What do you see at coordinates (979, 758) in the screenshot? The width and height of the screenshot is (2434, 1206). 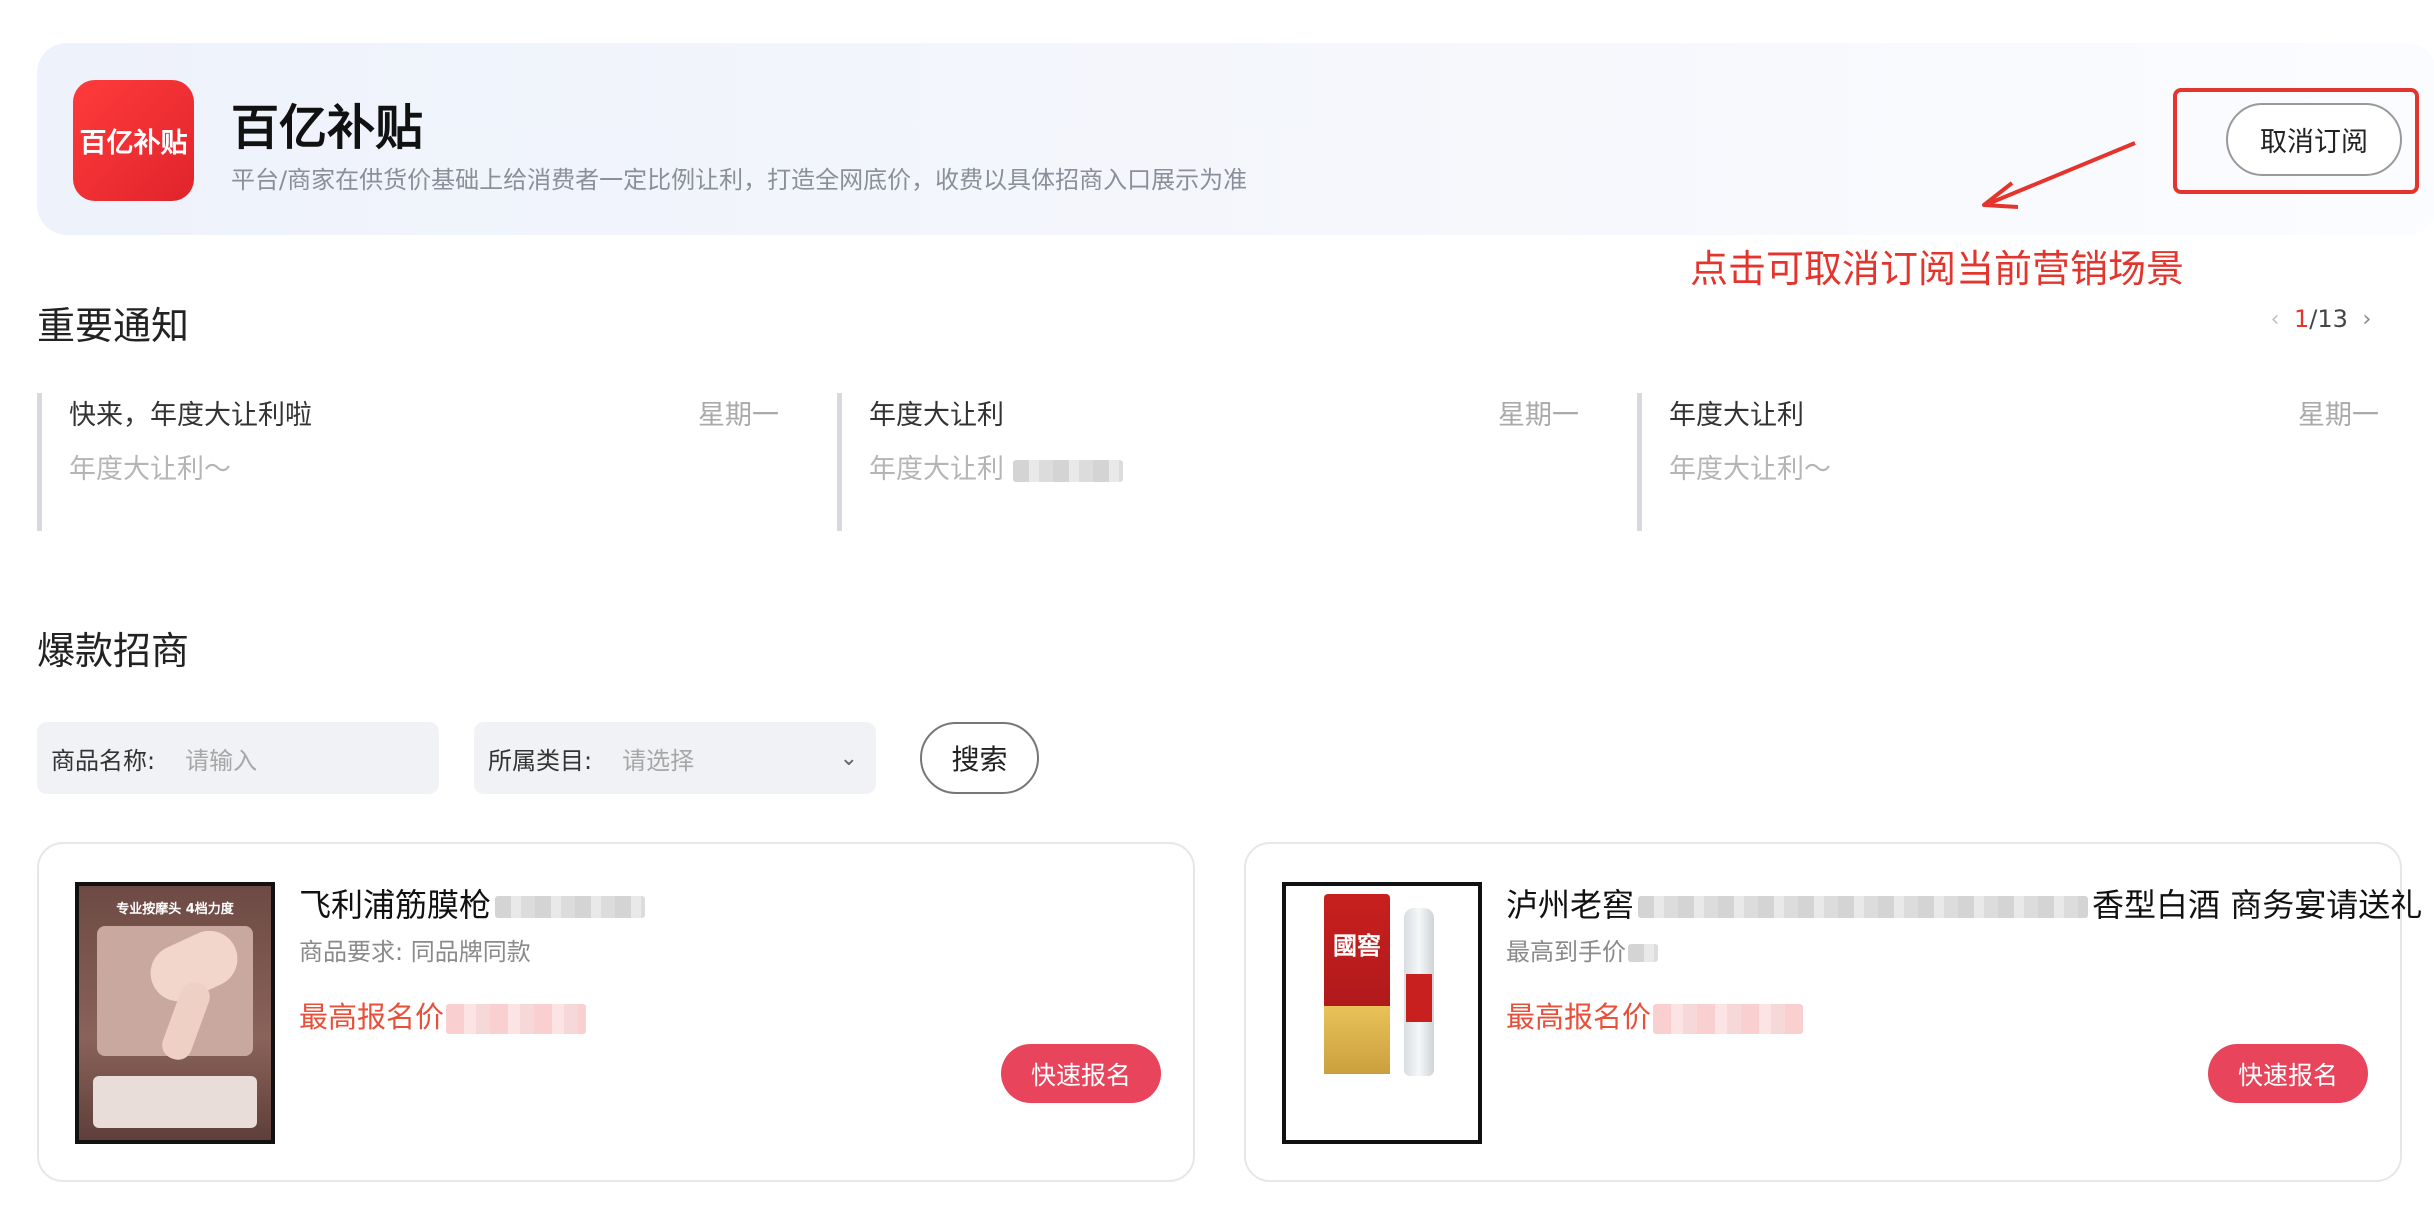 I see `search-button: 搜索` at bounding box center [979, 758].